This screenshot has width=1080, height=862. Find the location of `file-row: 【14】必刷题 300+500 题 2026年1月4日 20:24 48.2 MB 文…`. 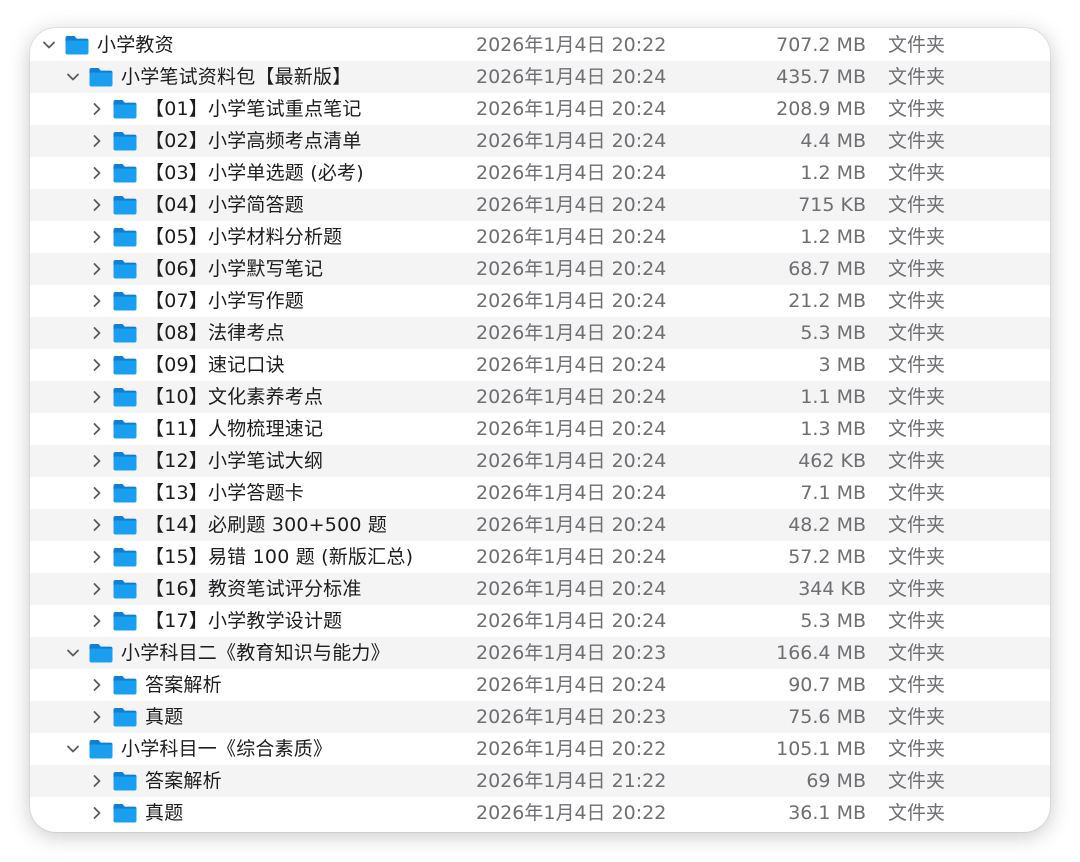

file-row: 【14】必刷题 300+500 题 2026年1月4日 20:24 48.2 MB 文… is located at coordinates (540, 525).